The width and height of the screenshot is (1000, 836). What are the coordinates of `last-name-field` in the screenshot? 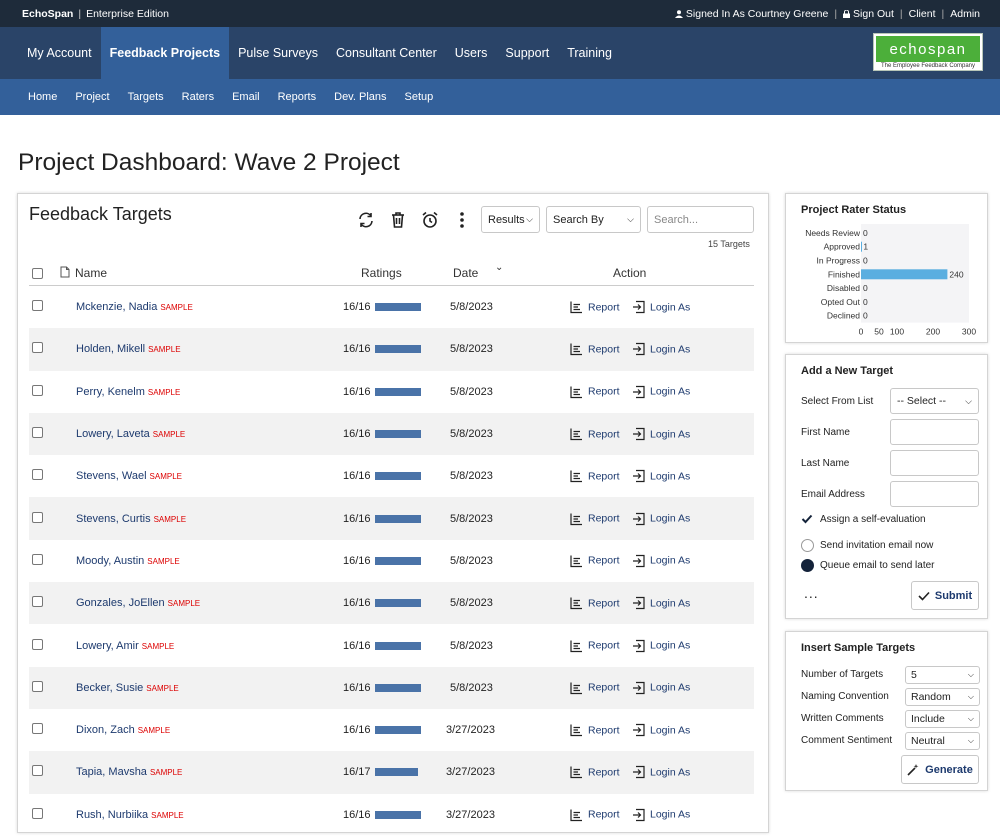 It's located at (934, 463).